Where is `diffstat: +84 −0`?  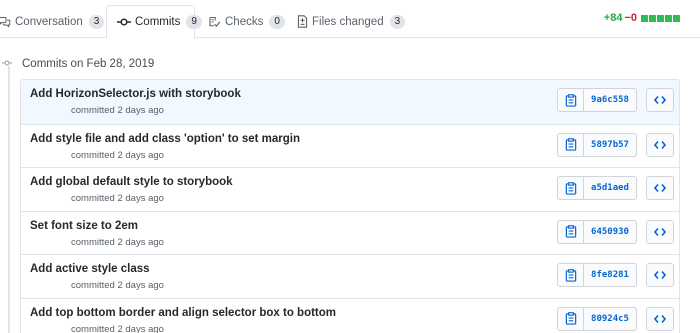
diffstat: +84 −0 is located at coordinates (642, 18).